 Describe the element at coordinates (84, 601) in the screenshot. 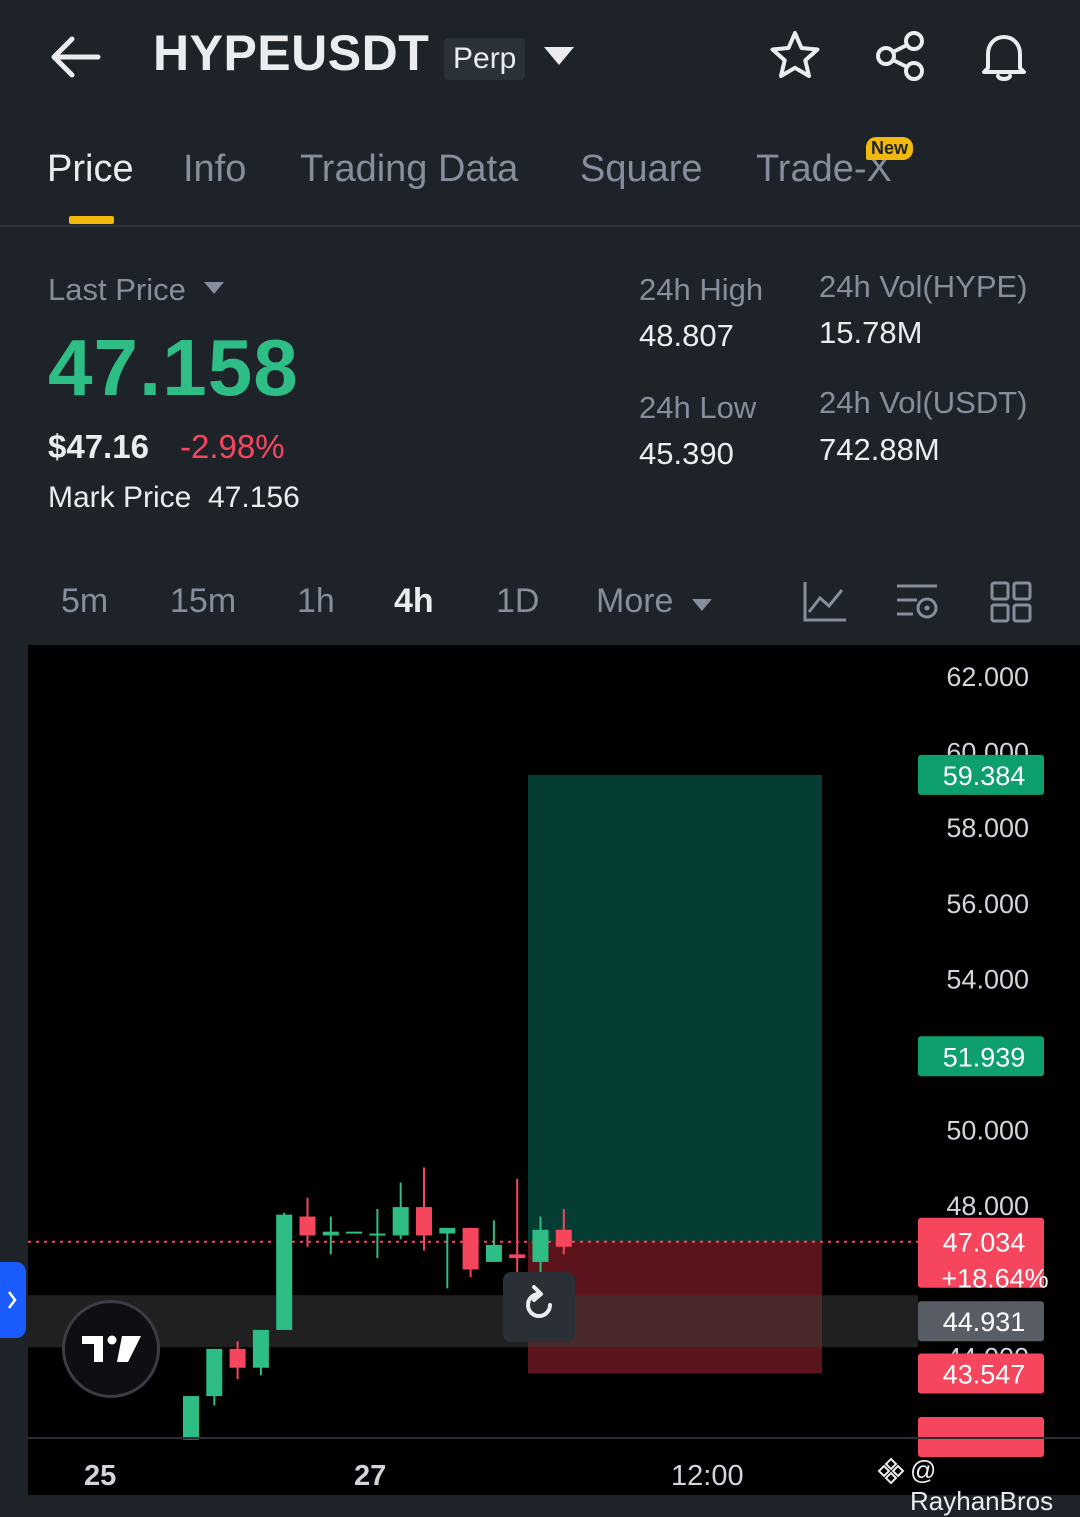

I see `interval-5m: 5m` at that location.